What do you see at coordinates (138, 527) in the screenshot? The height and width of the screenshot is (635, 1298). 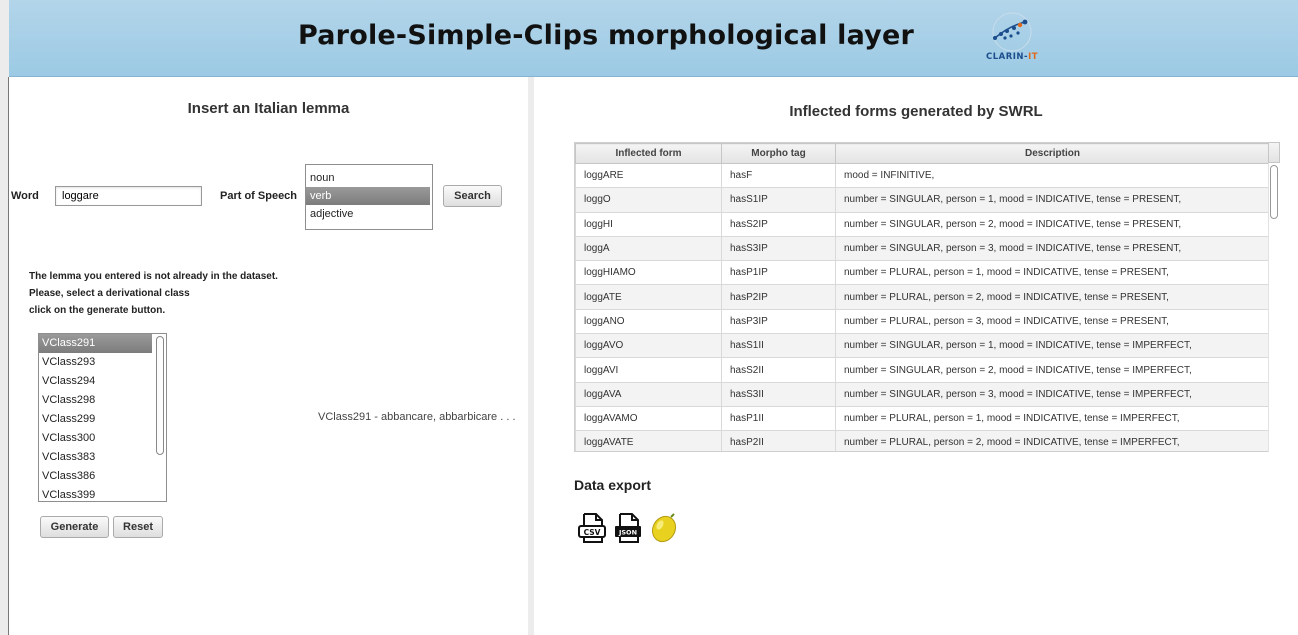 I see `reset-button: Reset` at bounding box center [138, 527].